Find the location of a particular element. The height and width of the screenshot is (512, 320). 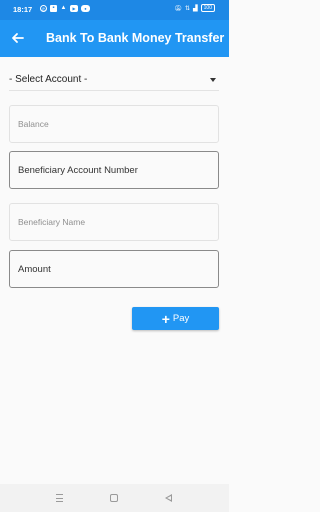

beneficiary-account-label: Beneficiary Account Number is located at coordinates (78, 170).